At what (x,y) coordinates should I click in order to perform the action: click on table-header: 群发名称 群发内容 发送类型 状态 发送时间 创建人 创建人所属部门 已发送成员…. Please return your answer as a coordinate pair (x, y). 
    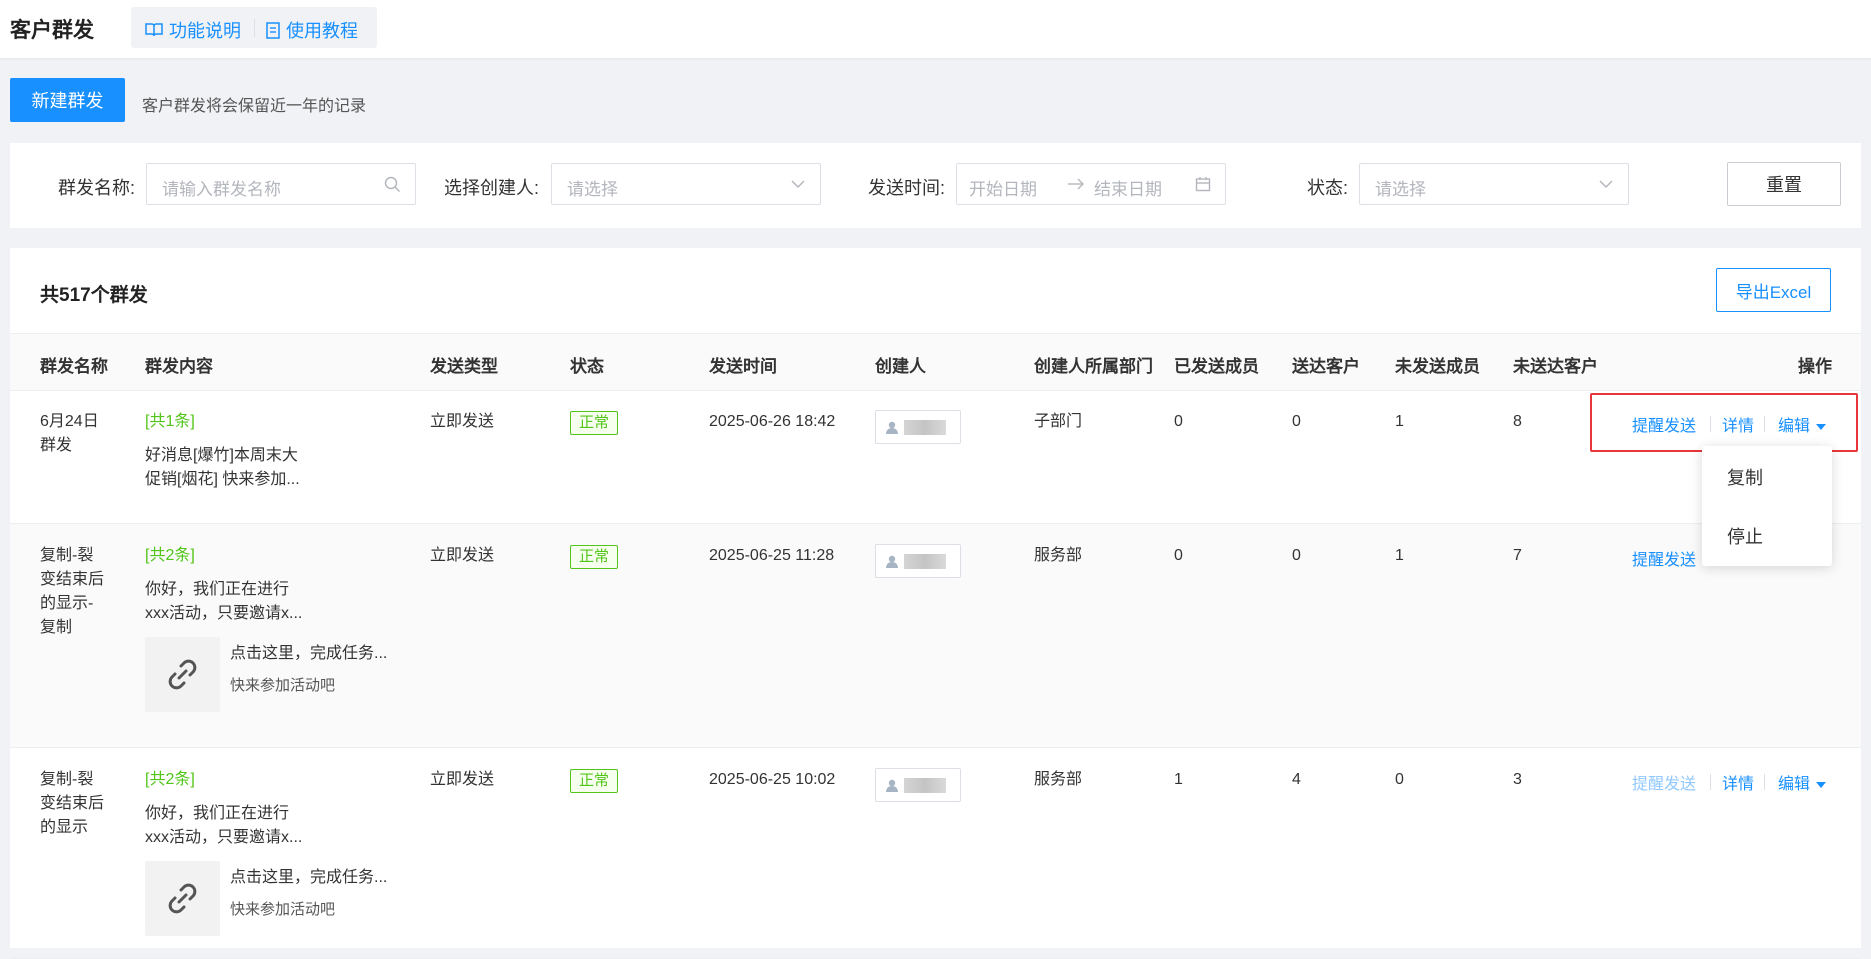
    Looking at the image, I should click on (935, 362).